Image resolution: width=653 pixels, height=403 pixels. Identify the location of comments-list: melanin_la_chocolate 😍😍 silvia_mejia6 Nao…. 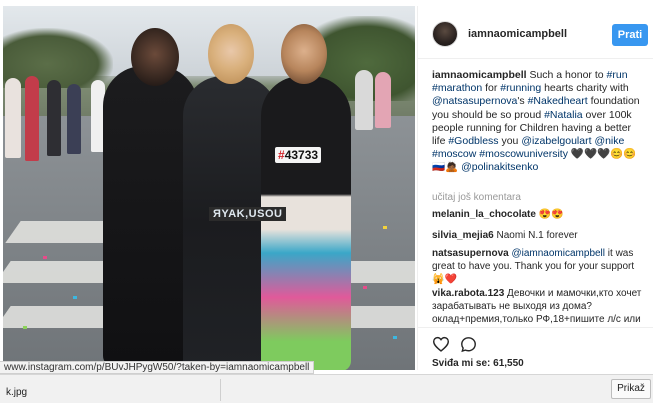
(535, 264).